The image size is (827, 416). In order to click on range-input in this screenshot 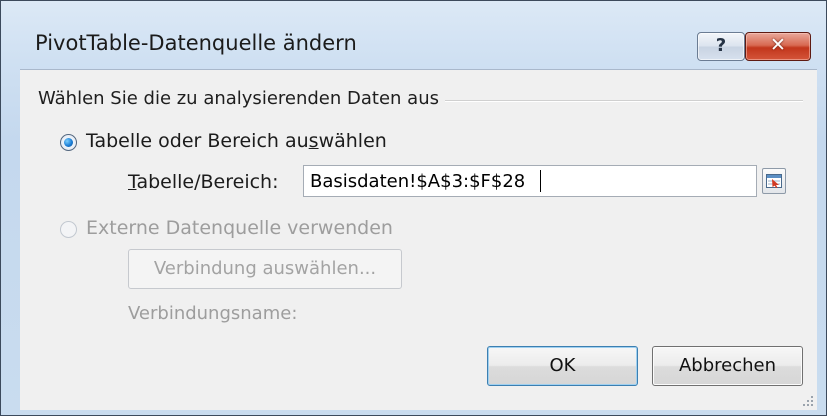, I will do `click(530, 181)`.